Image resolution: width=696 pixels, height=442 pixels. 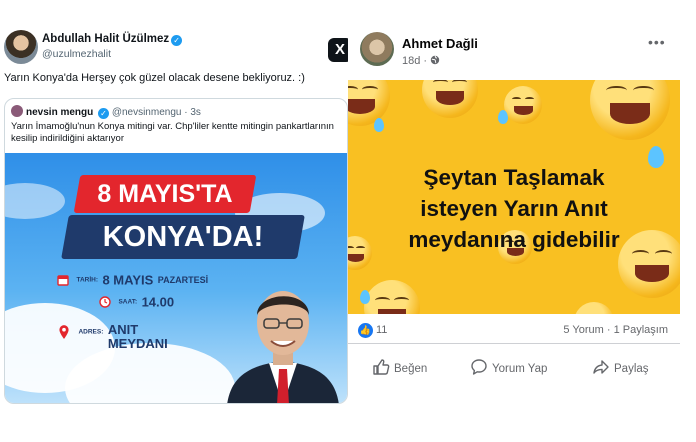 I want to click on poster-address-row: ADRES: ANIT MEYDANI, so click(x=112, y=337).